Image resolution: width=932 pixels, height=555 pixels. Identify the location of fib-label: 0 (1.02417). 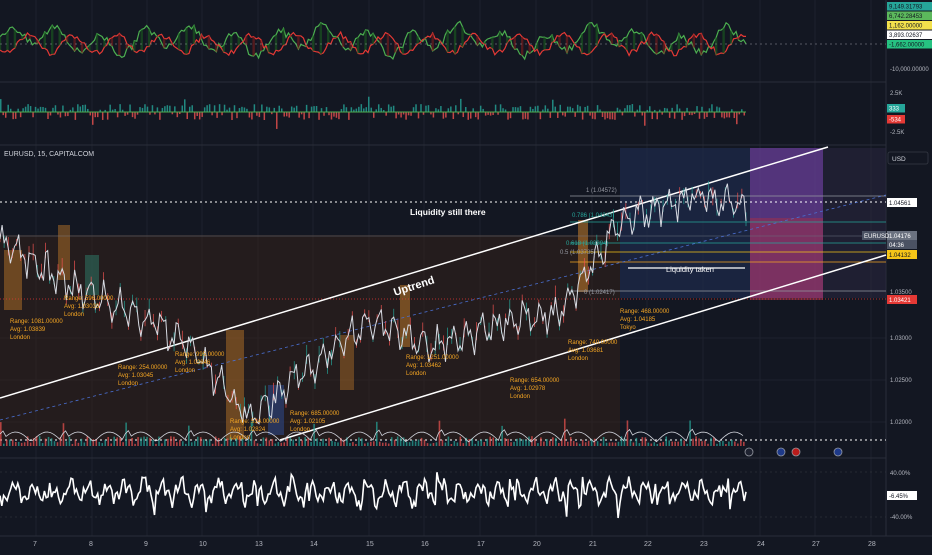
(599, 293).